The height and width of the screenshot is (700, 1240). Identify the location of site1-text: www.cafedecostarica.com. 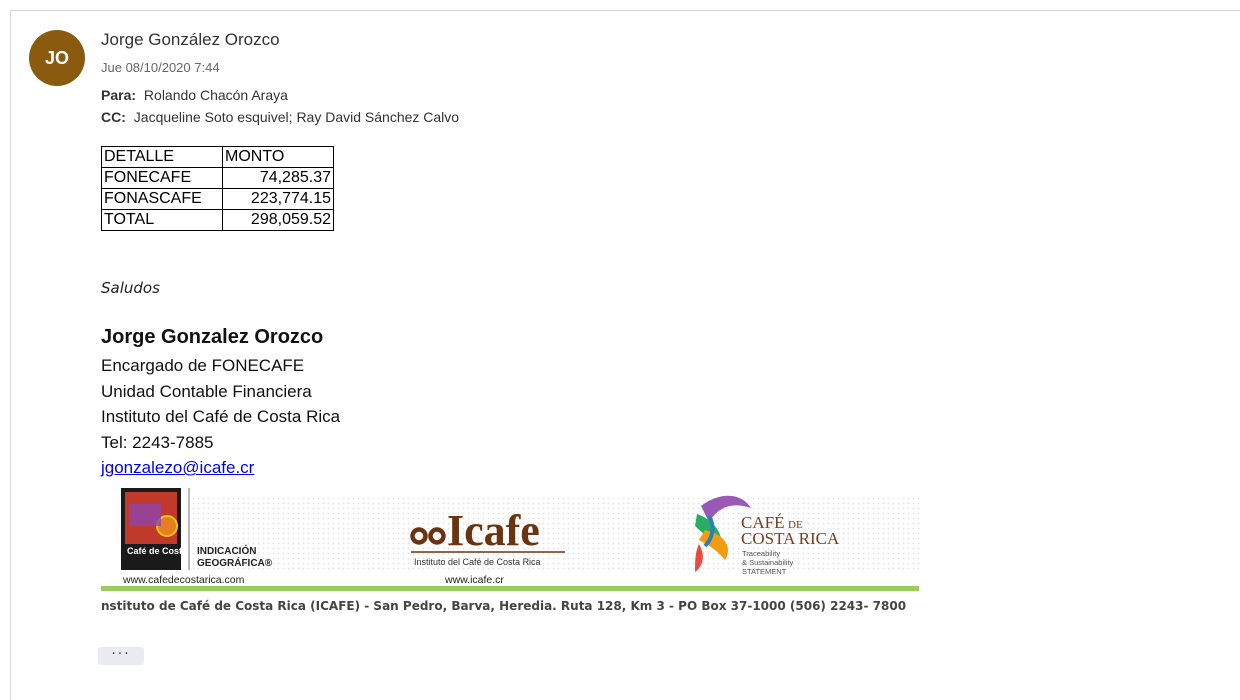
(183, 580).